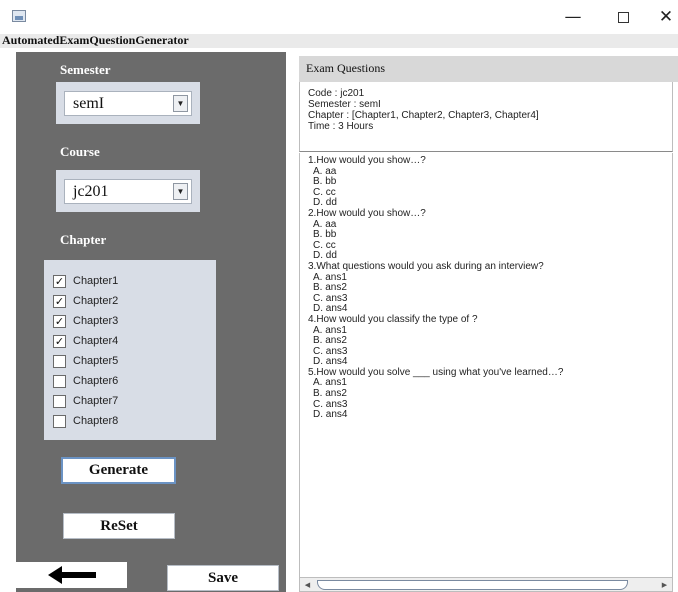  Describe the element at coordinates (85, 69) in the screenshot. I see `semester-label: Semester` at that location.